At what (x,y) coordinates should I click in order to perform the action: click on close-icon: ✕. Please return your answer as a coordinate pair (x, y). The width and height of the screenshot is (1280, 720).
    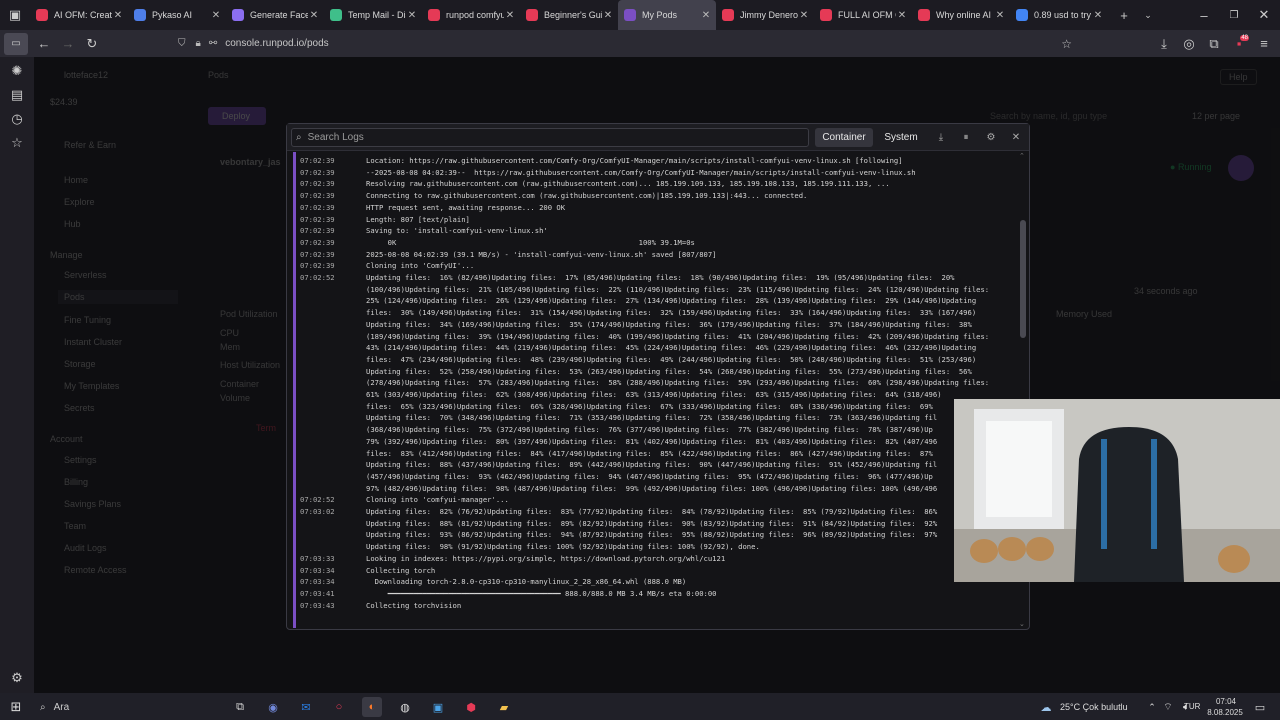
    Looking at the image, I should click on (1016, 137).